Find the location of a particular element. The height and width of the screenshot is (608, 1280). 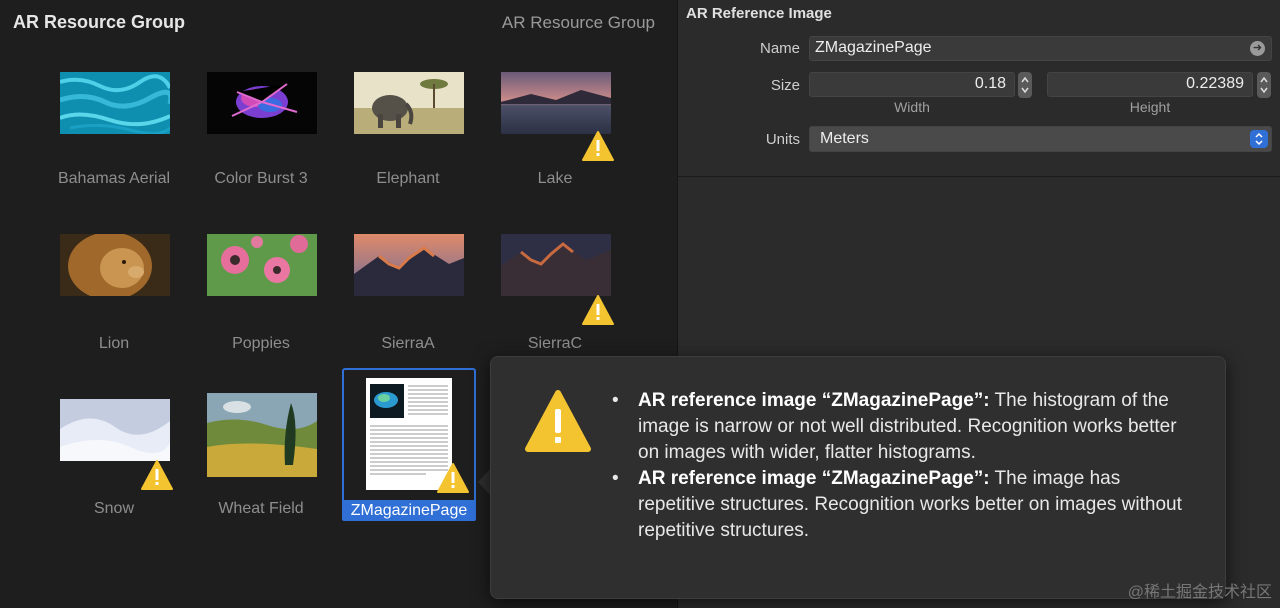

width-field: 0.18 is located at coordinates (912, 84).